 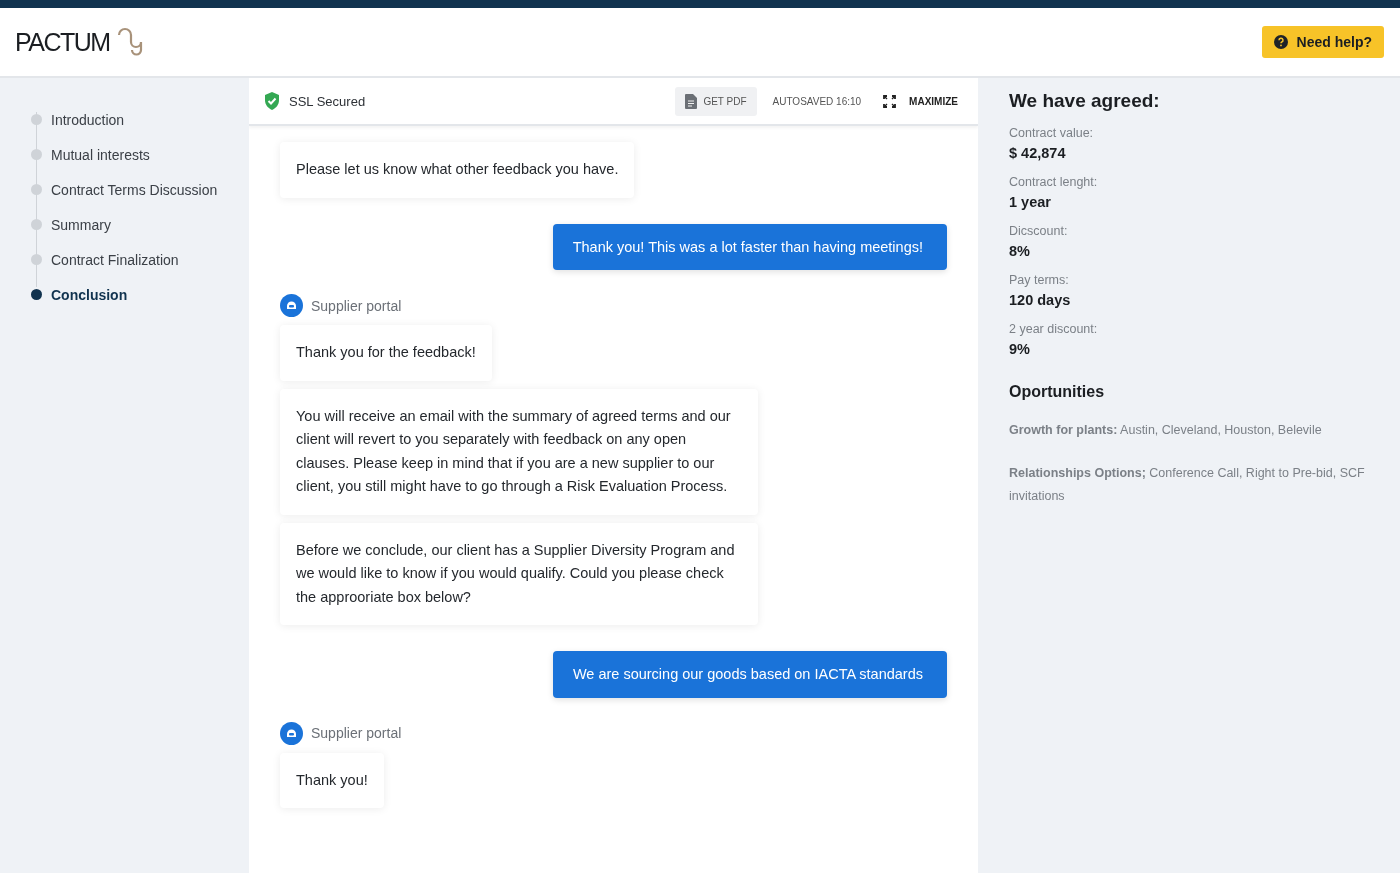 What do you see at coordinates (920, 101) in the screenshot?
I see `maximize-button: MAXIMIZE` at bounding box center [920, 101].